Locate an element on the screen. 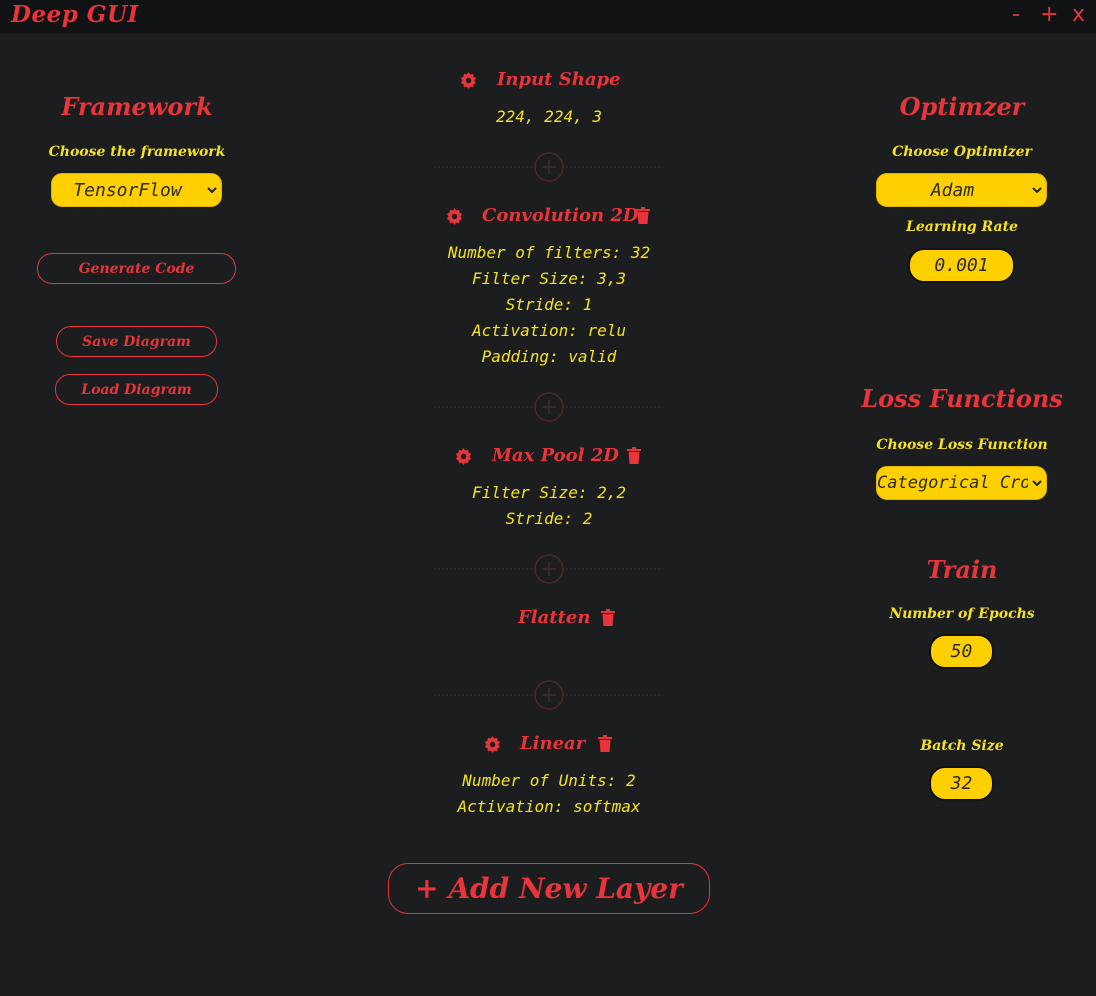 Image resolution: width=1096 pixels, height=996 pixels. loss-function-select: Categorical Cross is located at coordinates (961, 483).